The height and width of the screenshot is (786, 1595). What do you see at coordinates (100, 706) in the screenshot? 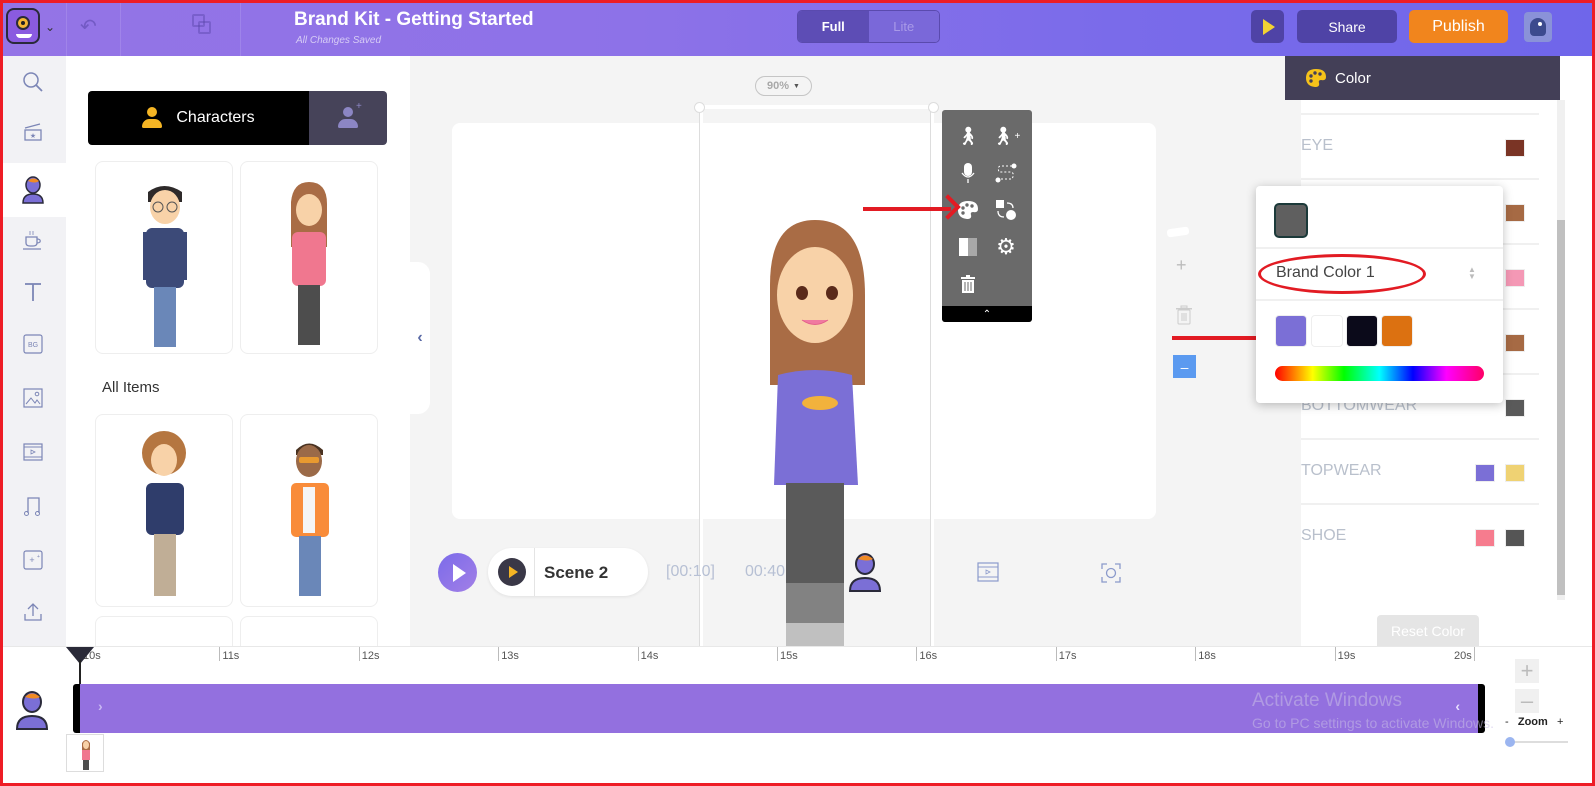
I see `track-expand-left-icon: ›` at bounding box center [100, 706].